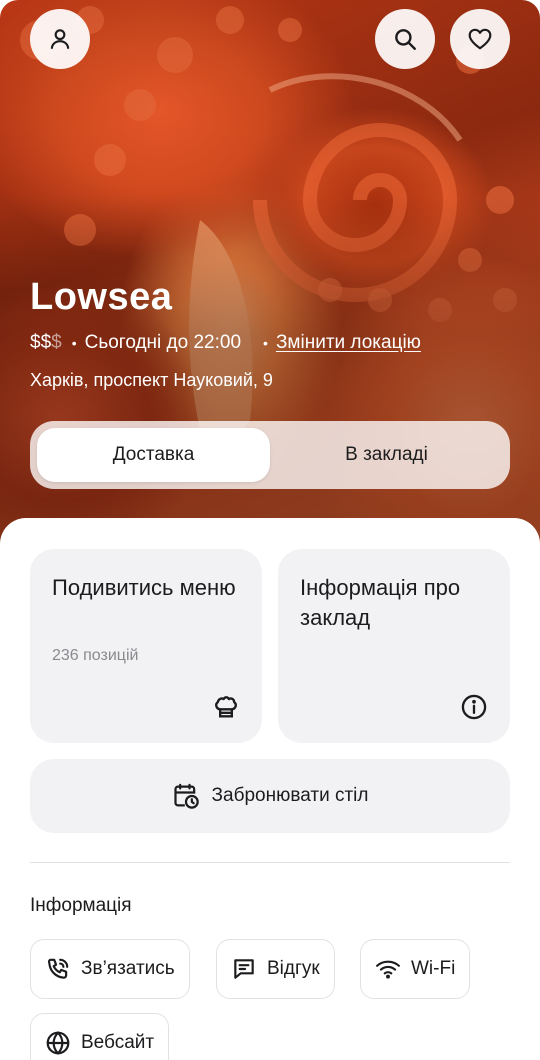  I want to click on calendar-clock-icon, so click(186, 796).